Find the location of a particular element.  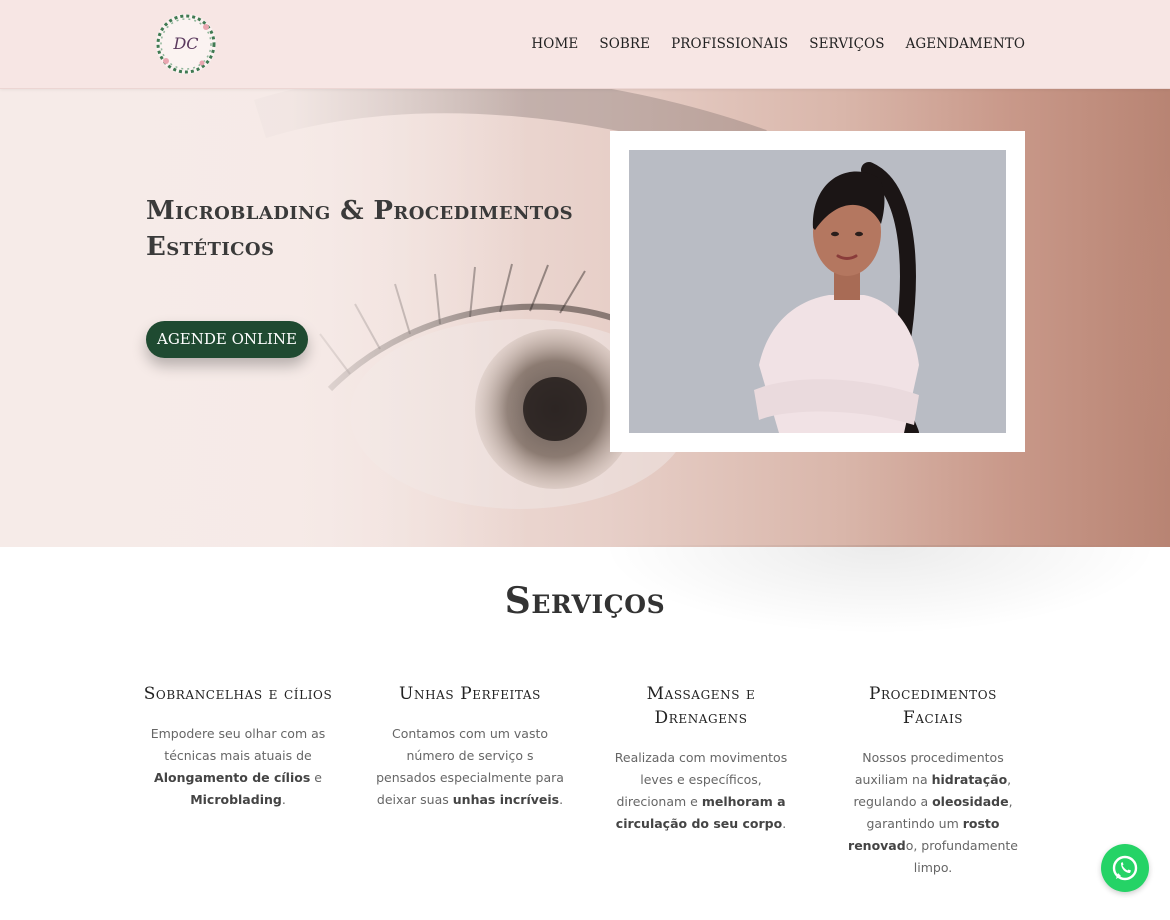

whatsapp-icon is located at coordinates (1125, 868).